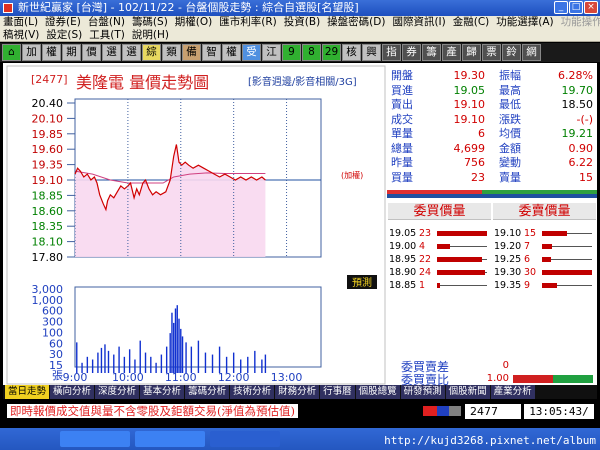 This screenshot has width=600, height=450. What do you see at coordinates (337, 392) in the screenshot?
I see `tab-7: 行事曆` at bounding box center [337, 392].